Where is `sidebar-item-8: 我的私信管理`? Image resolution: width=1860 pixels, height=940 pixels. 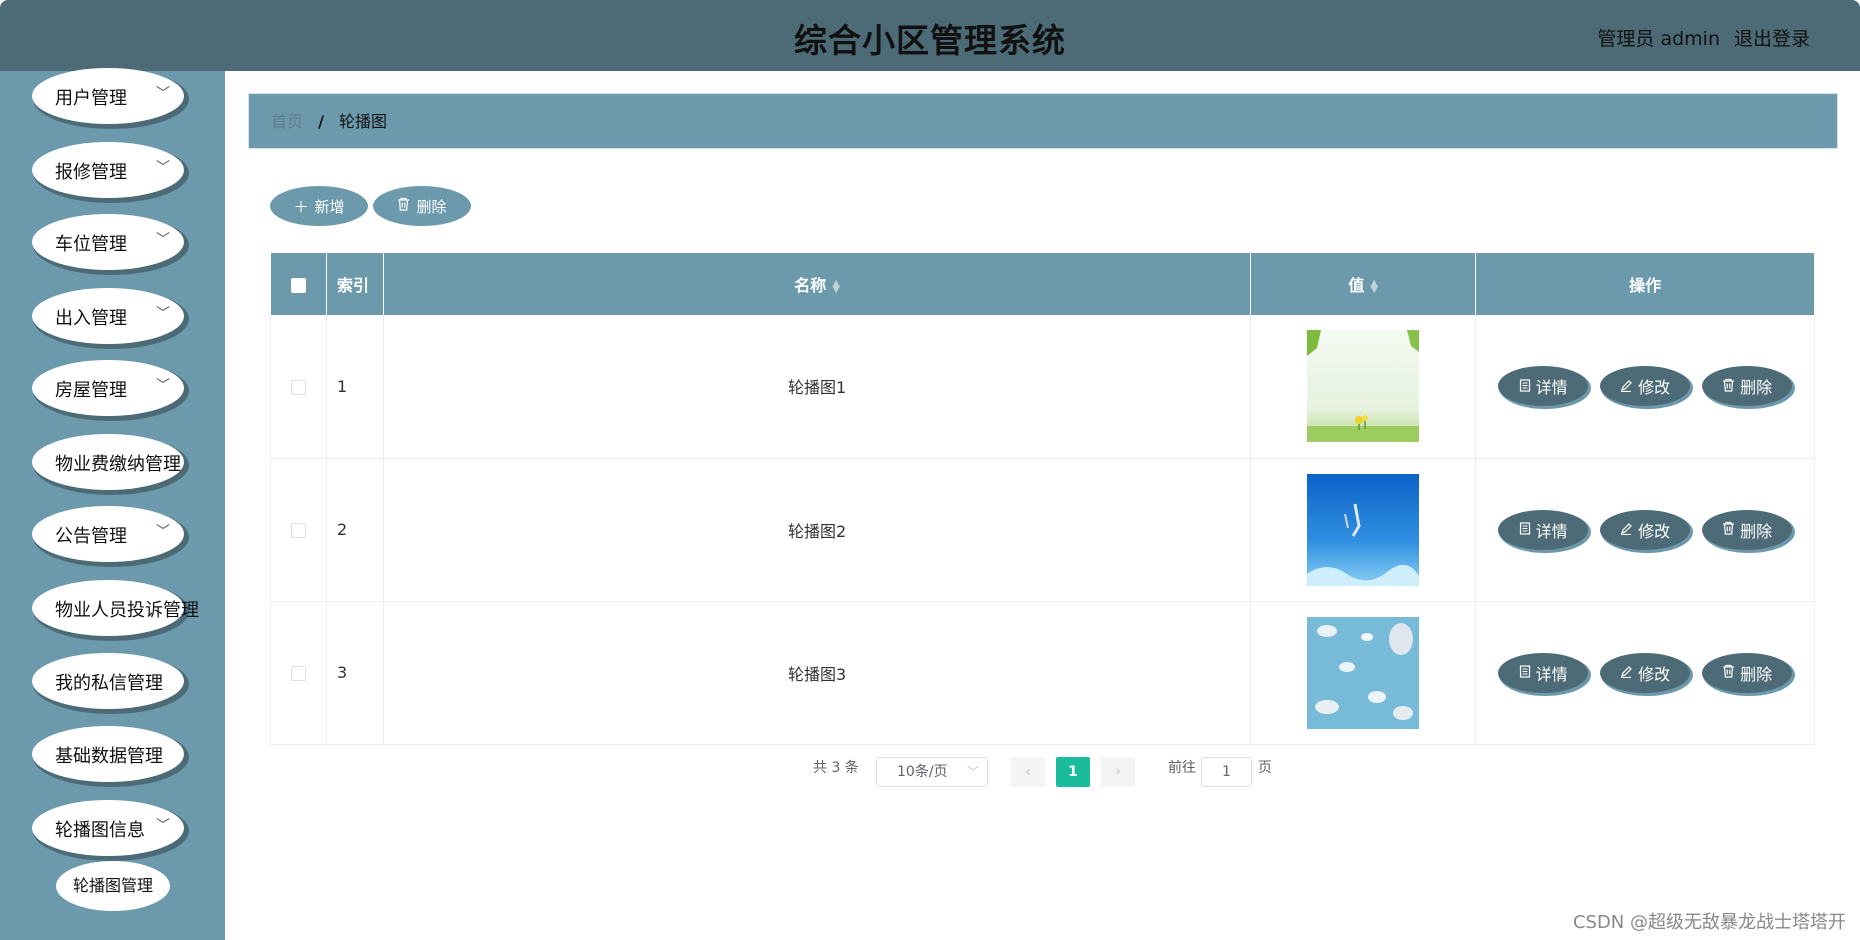
sidebar-item-8: 我的私信管理 is located at coordinates (108, 681).